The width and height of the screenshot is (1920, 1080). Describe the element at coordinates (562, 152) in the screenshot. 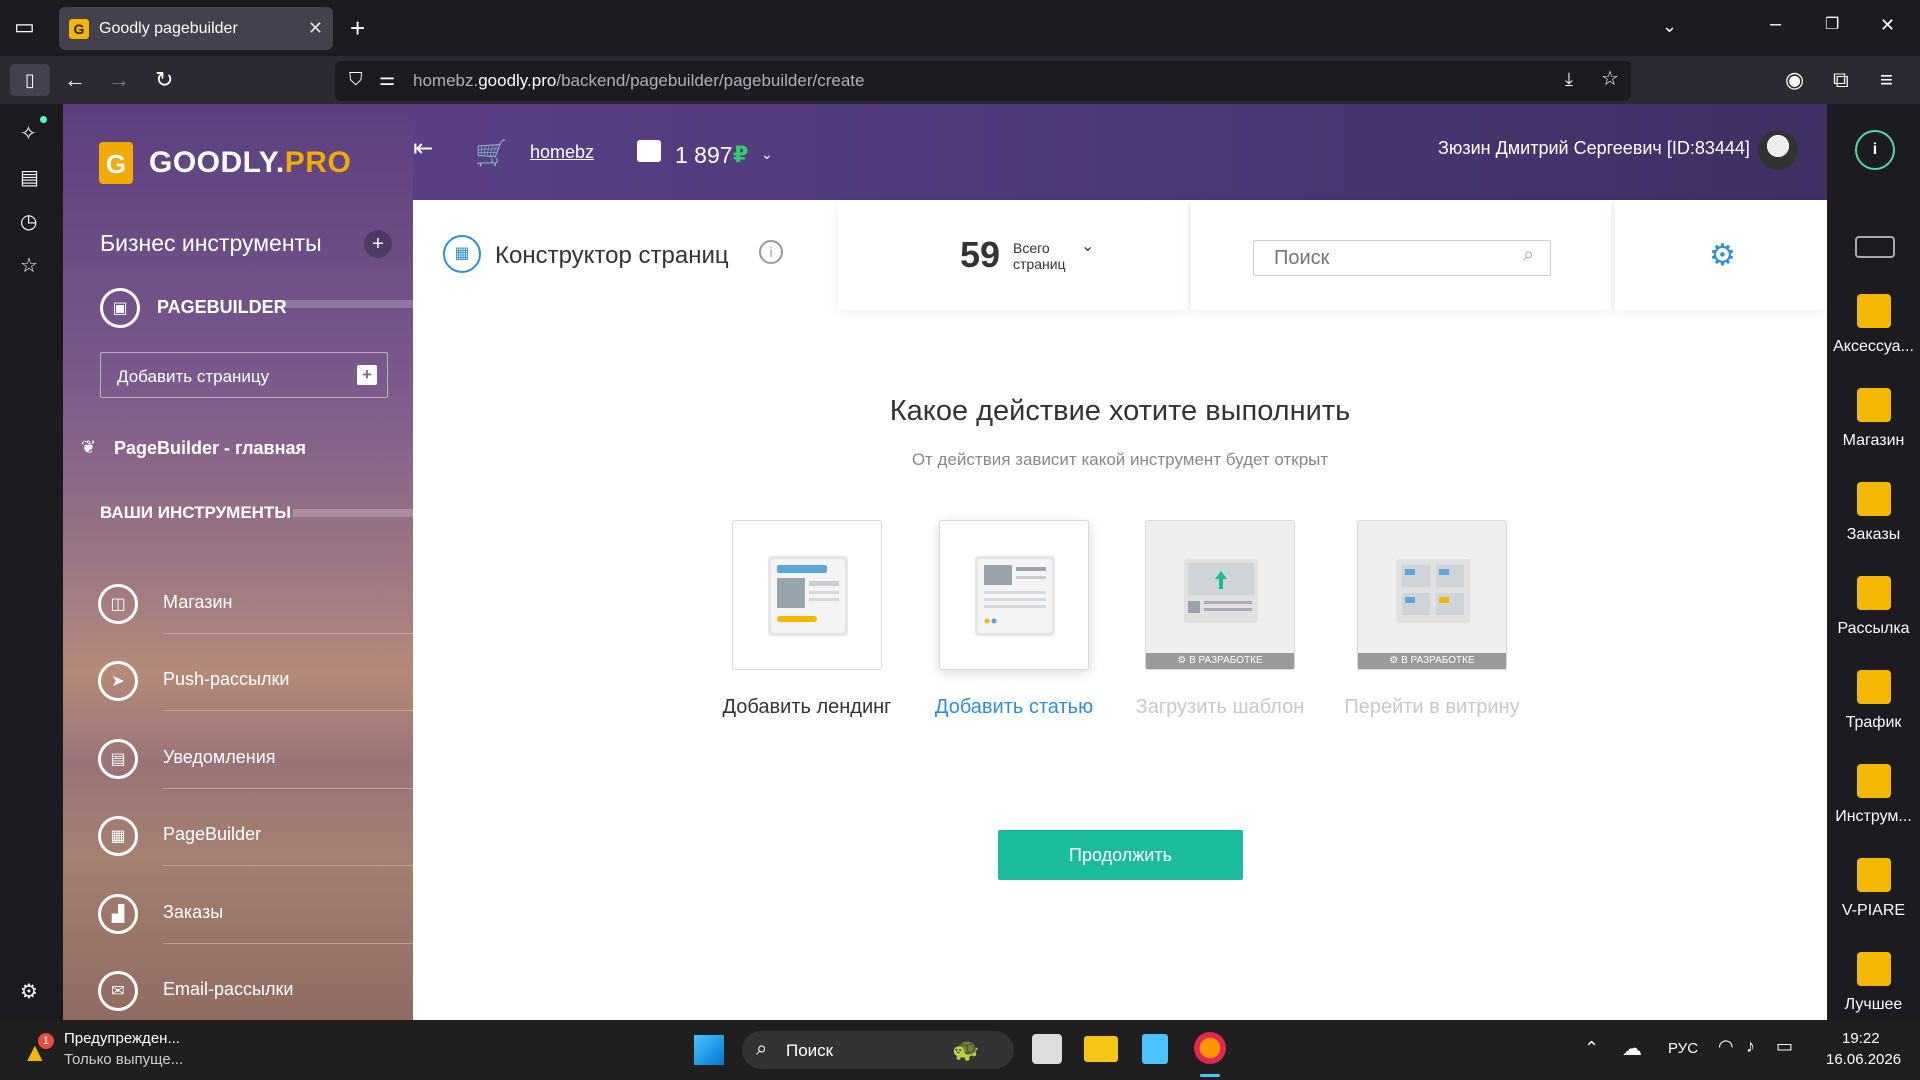

I see `shop-link: homebz` at that location.